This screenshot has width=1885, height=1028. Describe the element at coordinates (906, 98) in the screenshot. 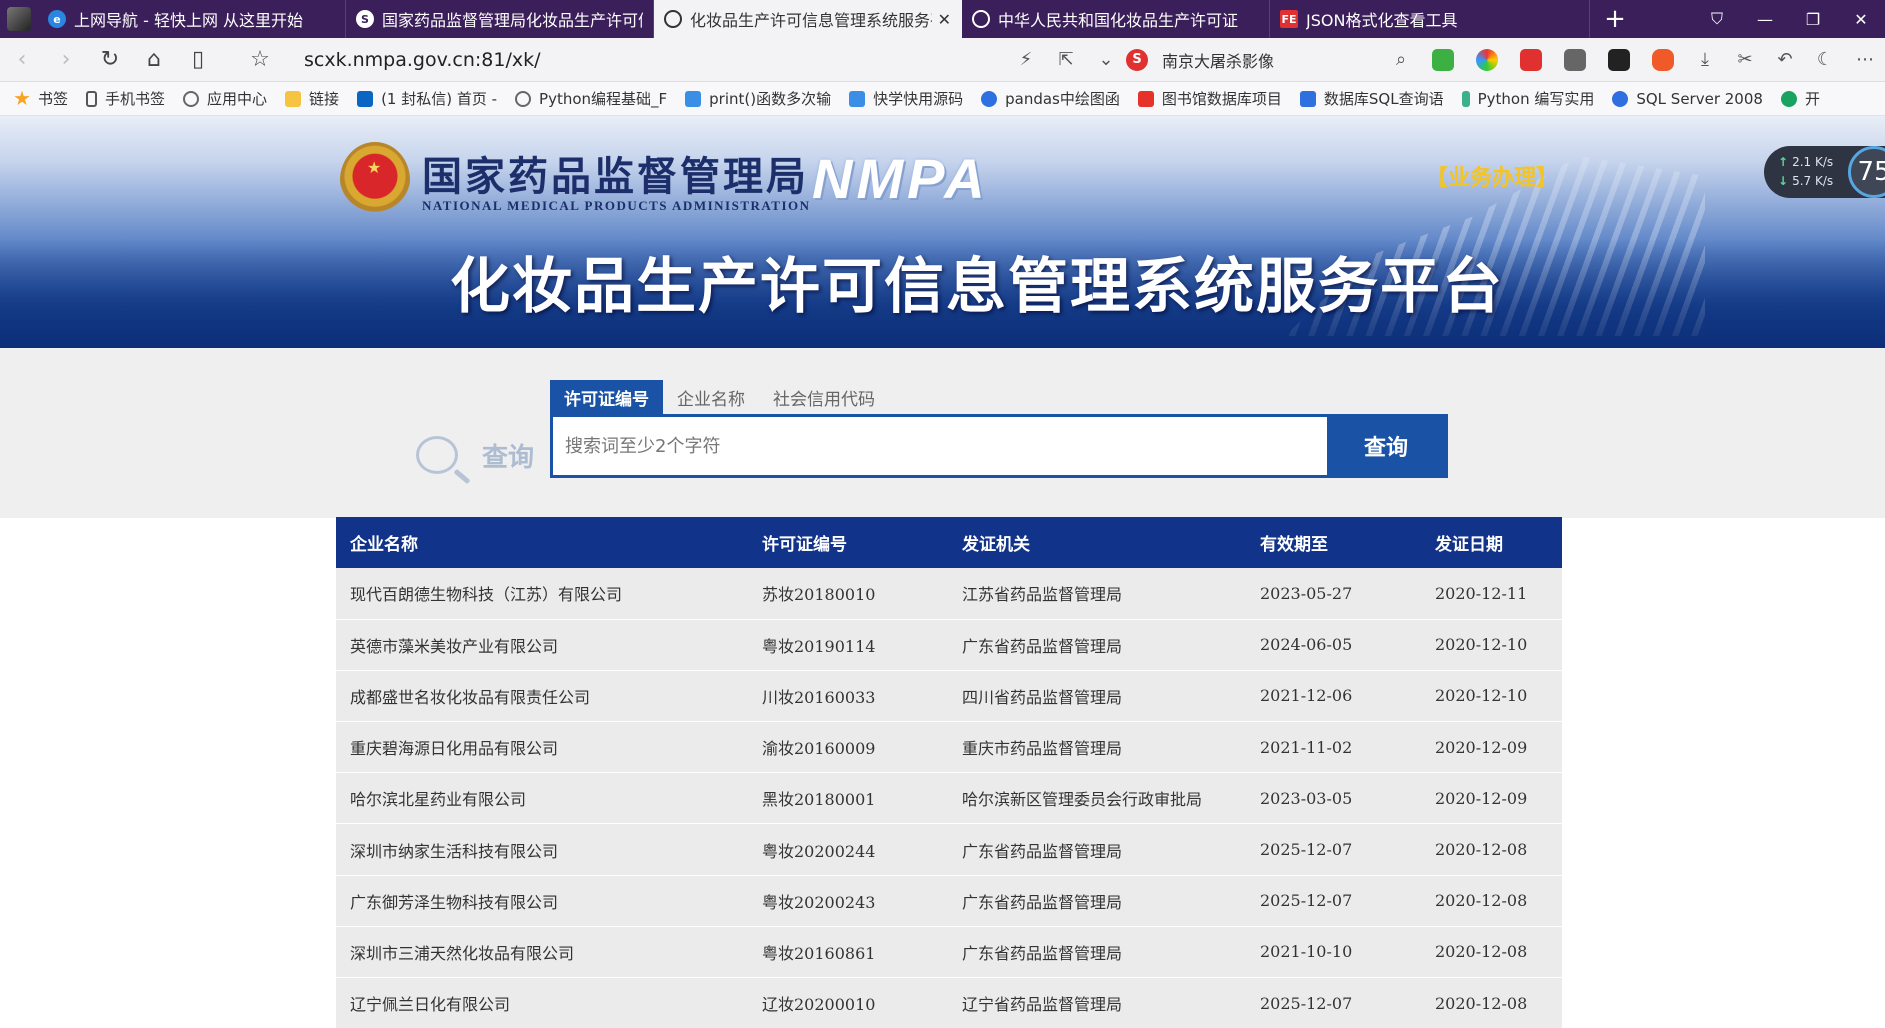

I see `bookmark-item: 快学快用源码` at that location.